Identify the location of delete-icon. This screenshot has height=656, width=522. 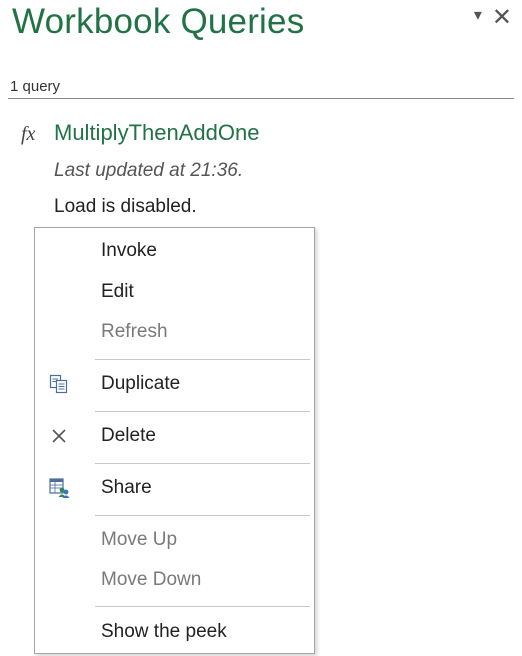
(59, 436).